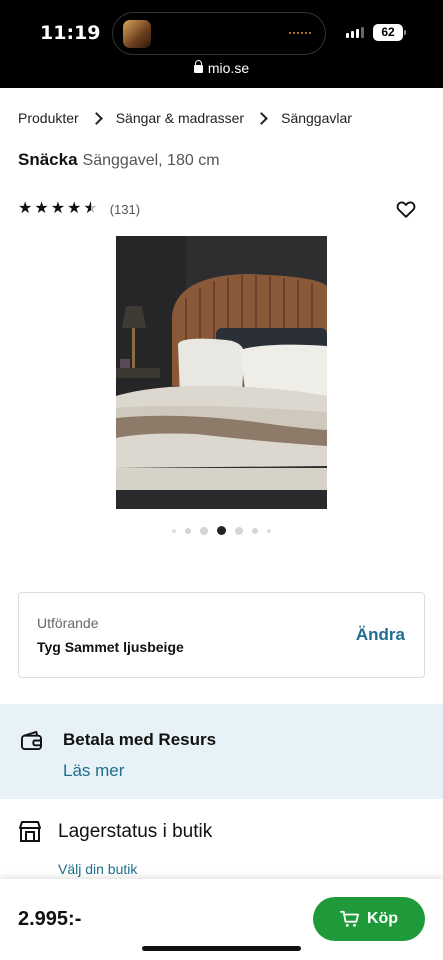 Image resolution: width=443 pixels, height=960 pixels. I want to click on image-carousel-pagination, so click(221, 530).